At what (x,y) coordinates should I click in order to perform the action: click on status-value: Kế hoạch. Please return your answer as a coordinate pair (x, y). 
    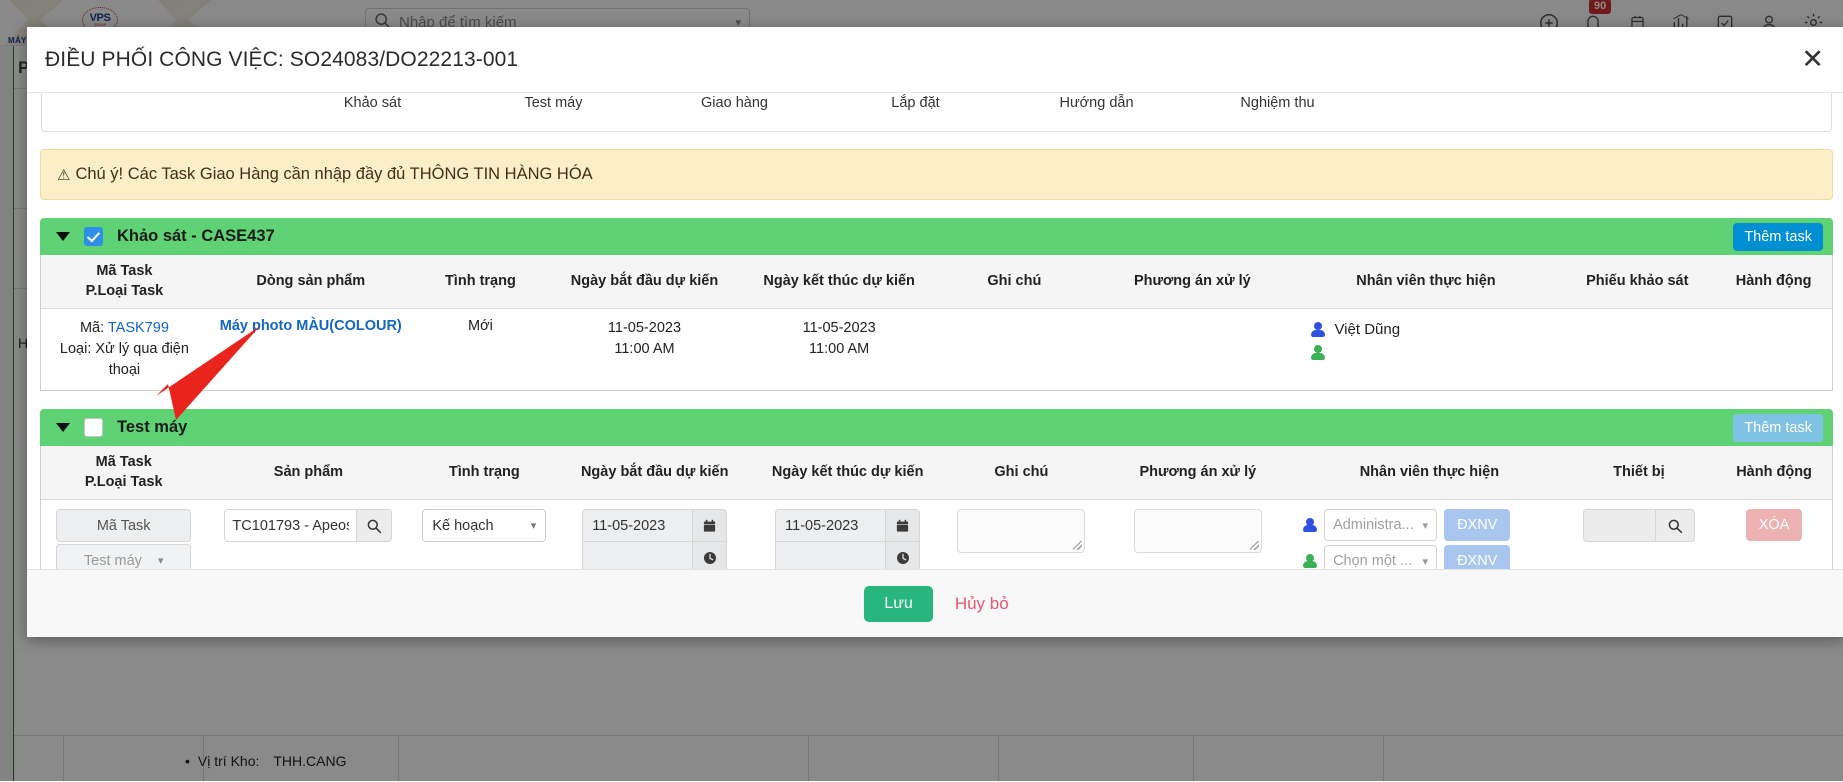
    Looking at the image, I should click on (462, 526).